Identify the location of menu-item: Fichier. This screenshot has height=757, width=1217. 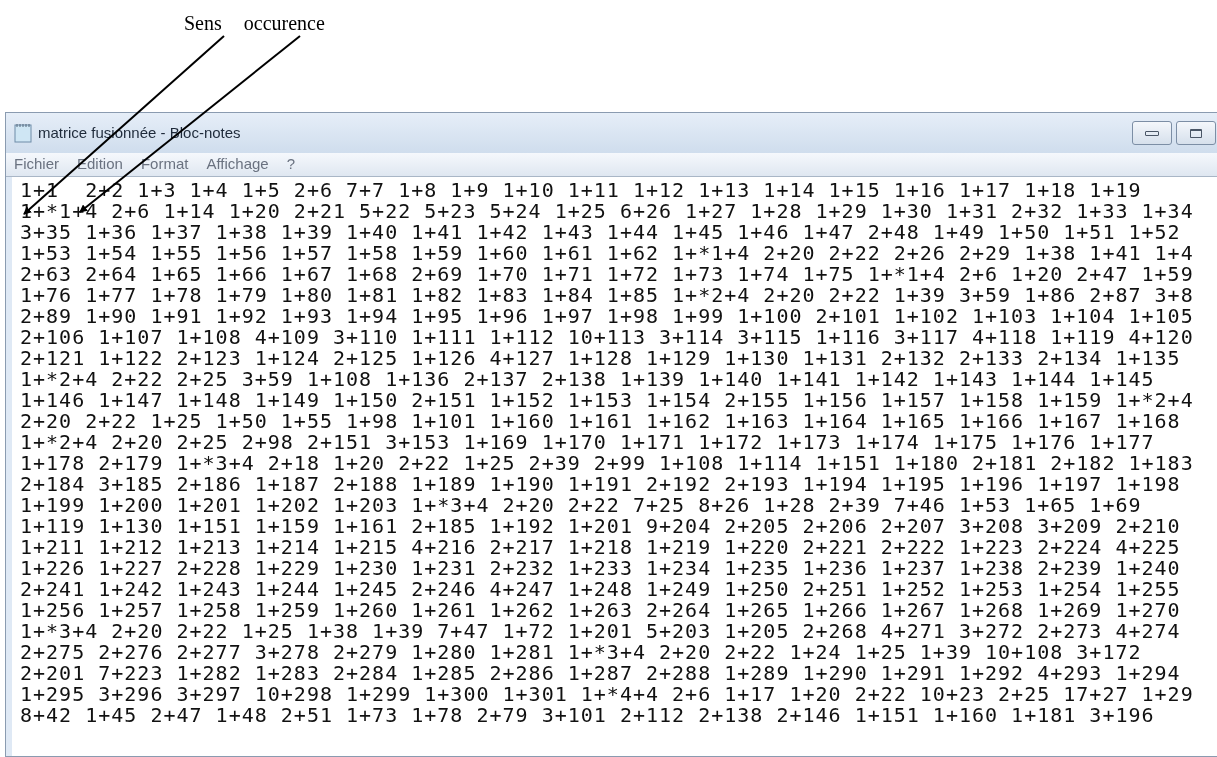
(36, 164).